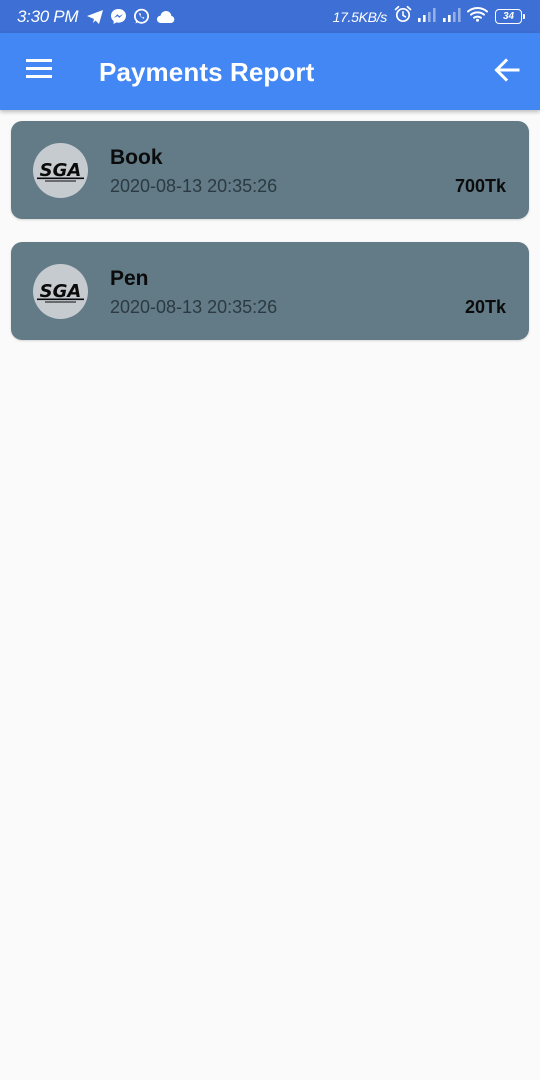  What do you see at coordinates (165, 16) in the screenshot?
I see `cloud-icon` at bounding box center [165, 16].